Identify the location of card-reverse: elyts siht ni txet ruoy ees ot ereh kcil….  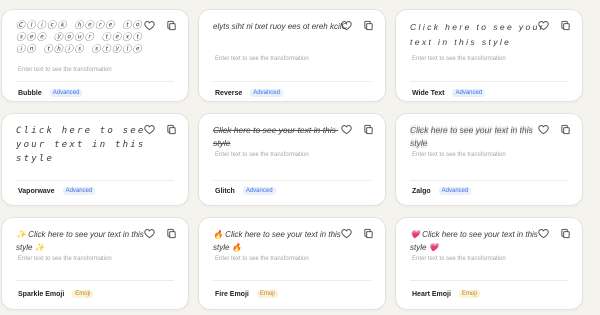
(292, 55).